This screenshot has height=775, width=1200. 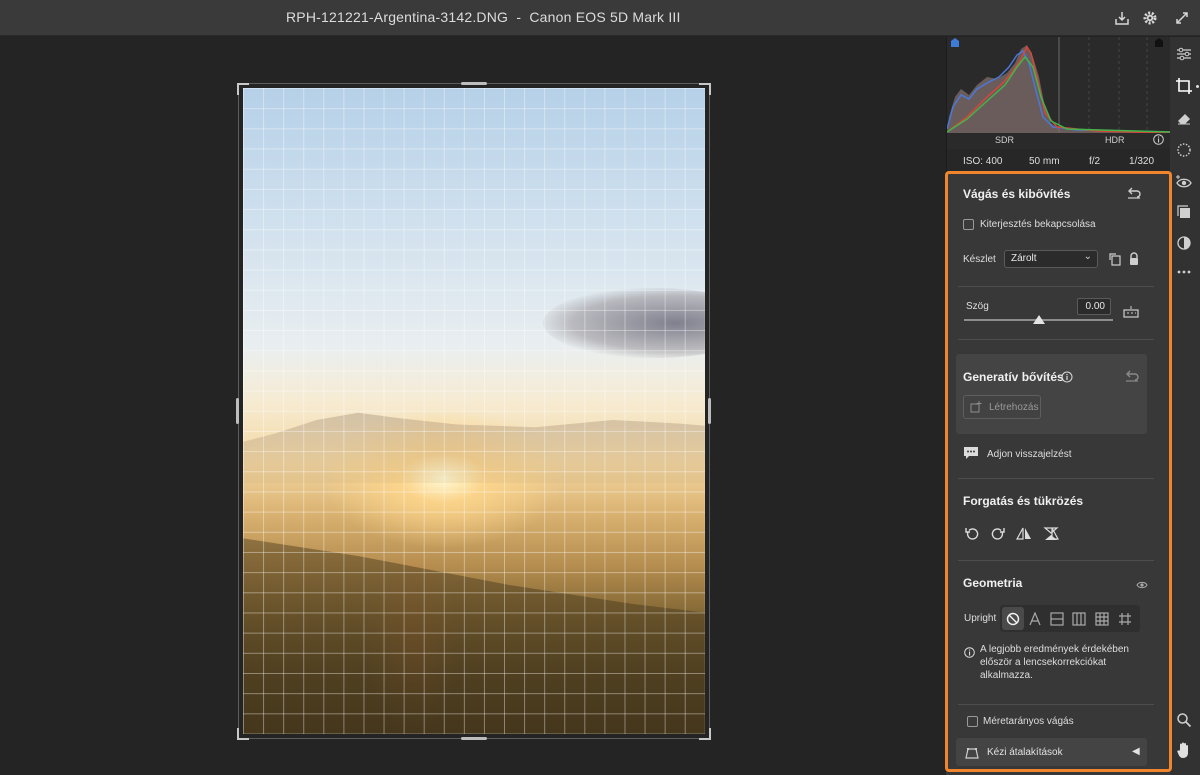 I want to click on edit-sliders-icon, so click(x=1184, y=54).